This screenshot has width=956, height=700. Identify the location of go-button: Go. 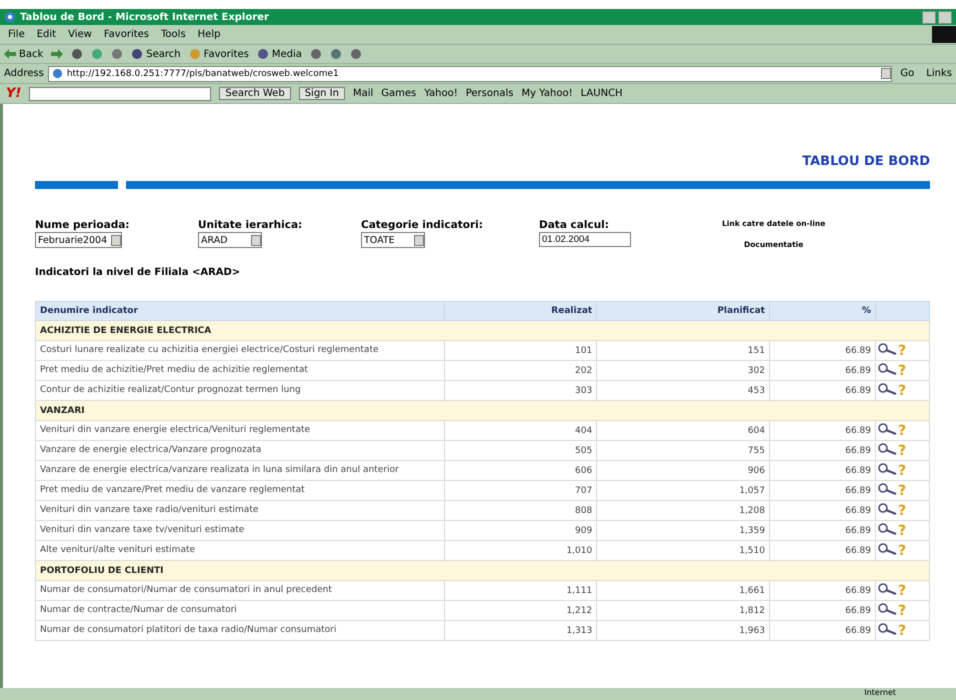
(907, 73).